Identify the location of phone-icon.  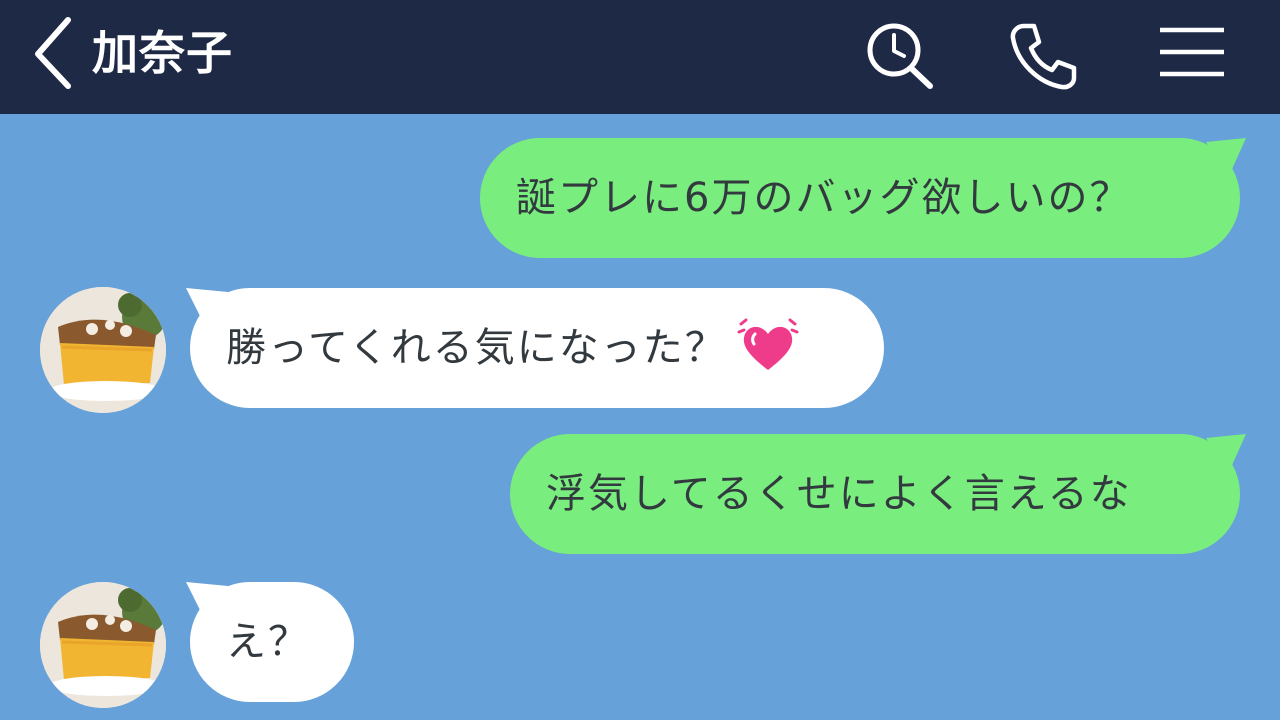
(1043, 56).